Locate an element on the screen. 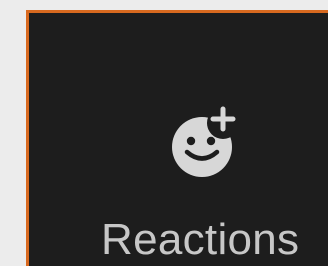  reactions-label: Reactions is located at coordinates (200, 239).